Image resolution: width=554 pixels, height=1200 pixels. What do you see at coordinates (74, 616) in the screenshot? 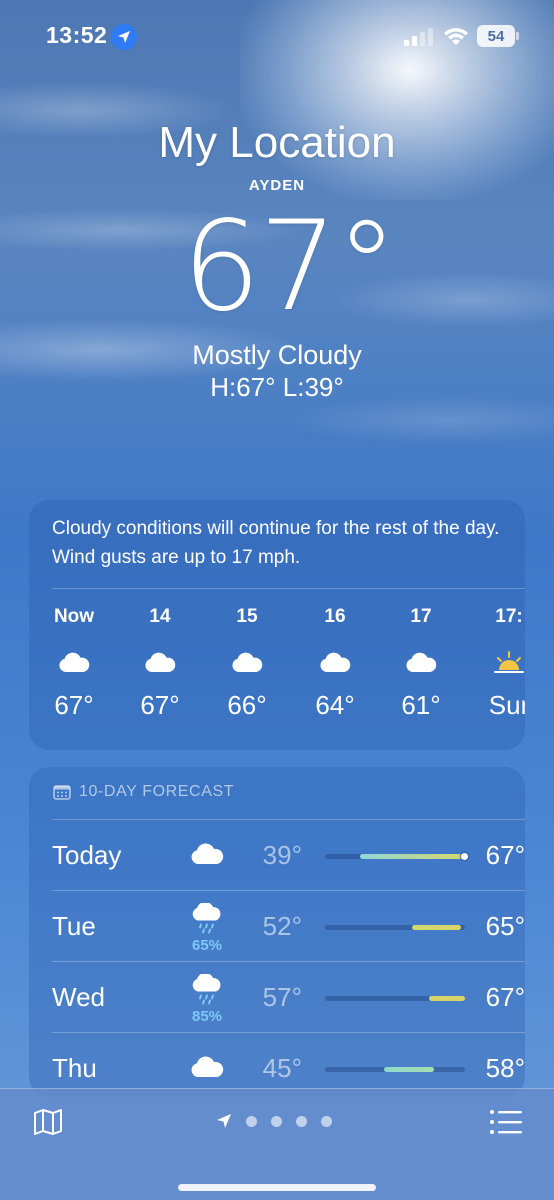
I see `hour-label: Now` at bounding box center [74, 616].